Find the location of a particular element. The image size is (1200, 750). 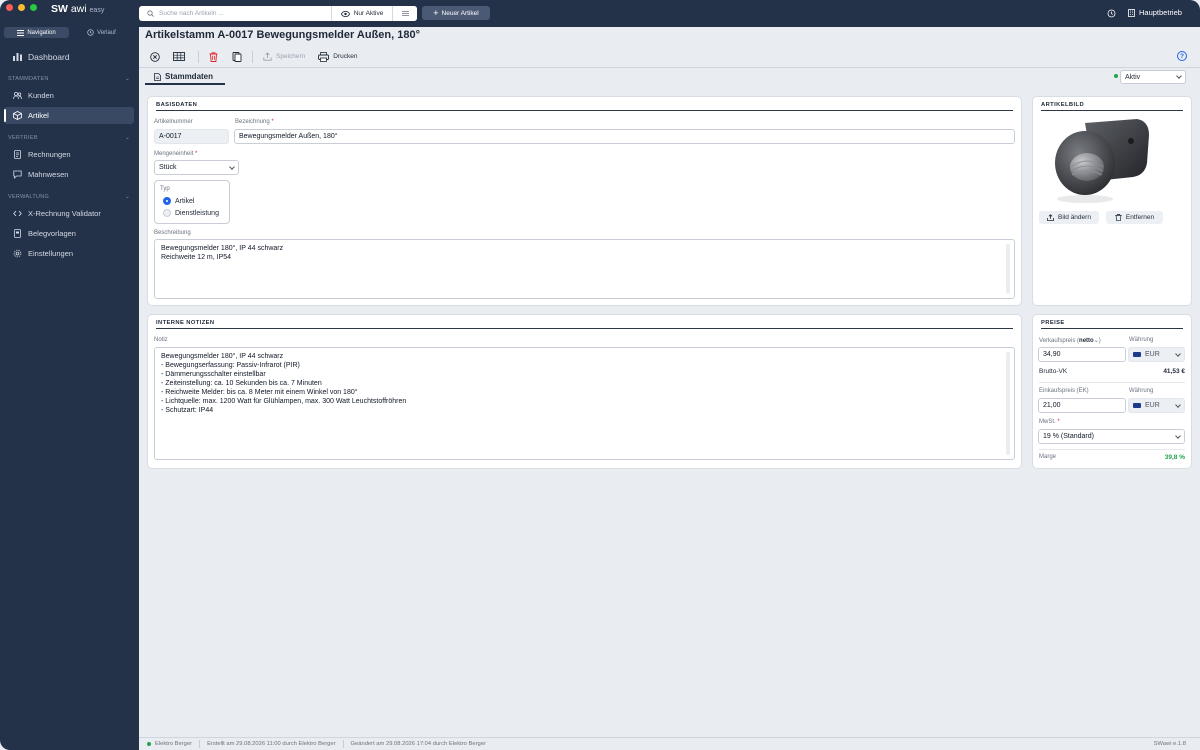

copy-button is located at coordinates (237, 56).